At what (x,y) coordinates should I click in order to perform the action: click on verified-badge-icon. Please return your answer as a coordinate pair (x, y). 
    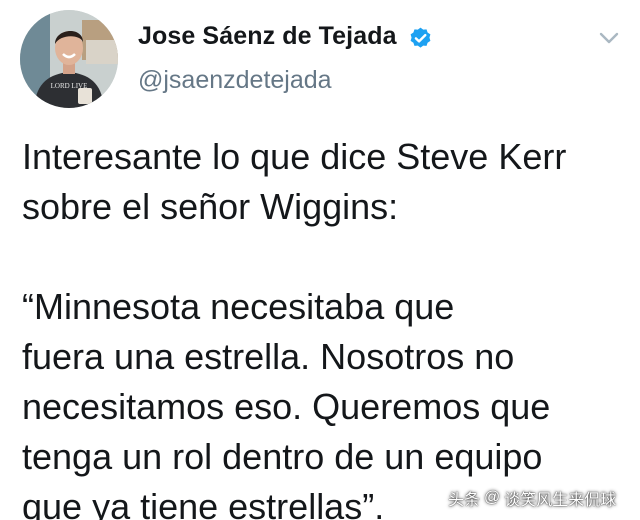
    Looking at the image, I should click on (420, 37).